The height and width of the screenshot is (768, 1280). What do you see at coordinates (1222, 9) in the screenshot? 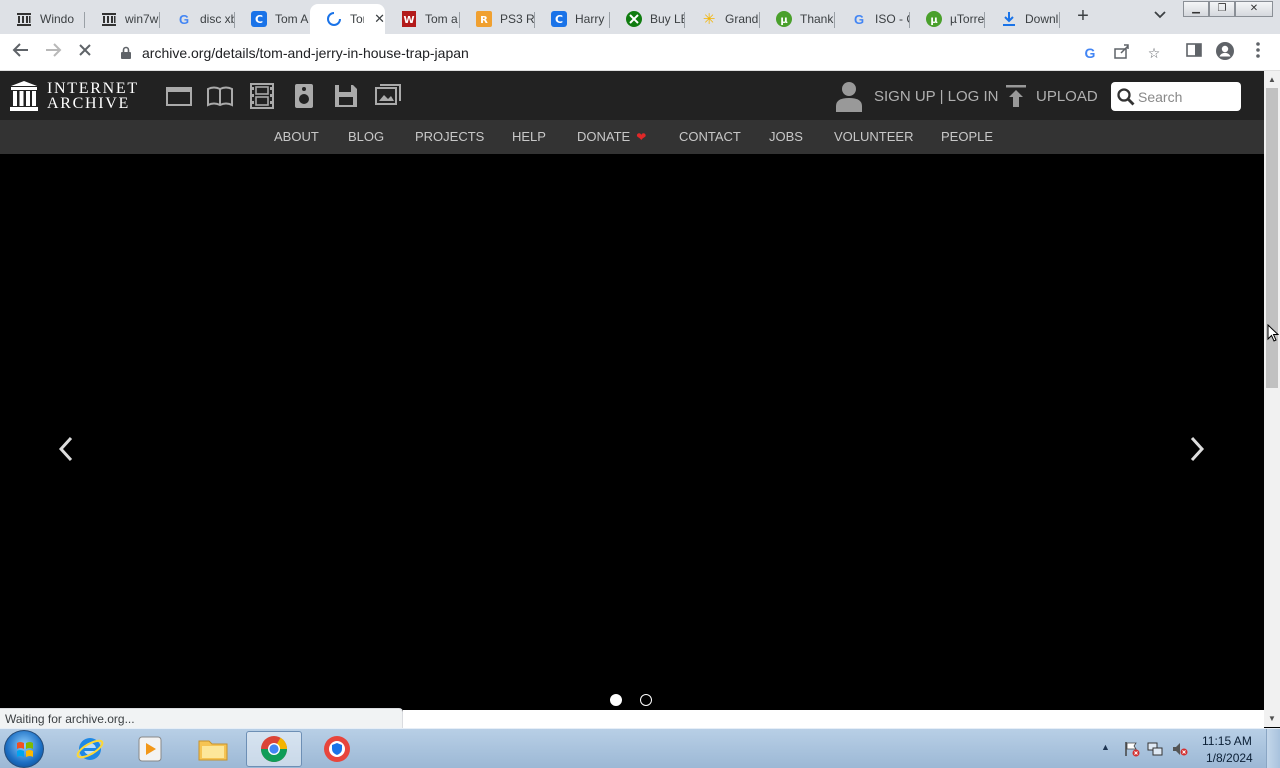
I see `restore-button: ❐` at bounding box center [1222, 9].